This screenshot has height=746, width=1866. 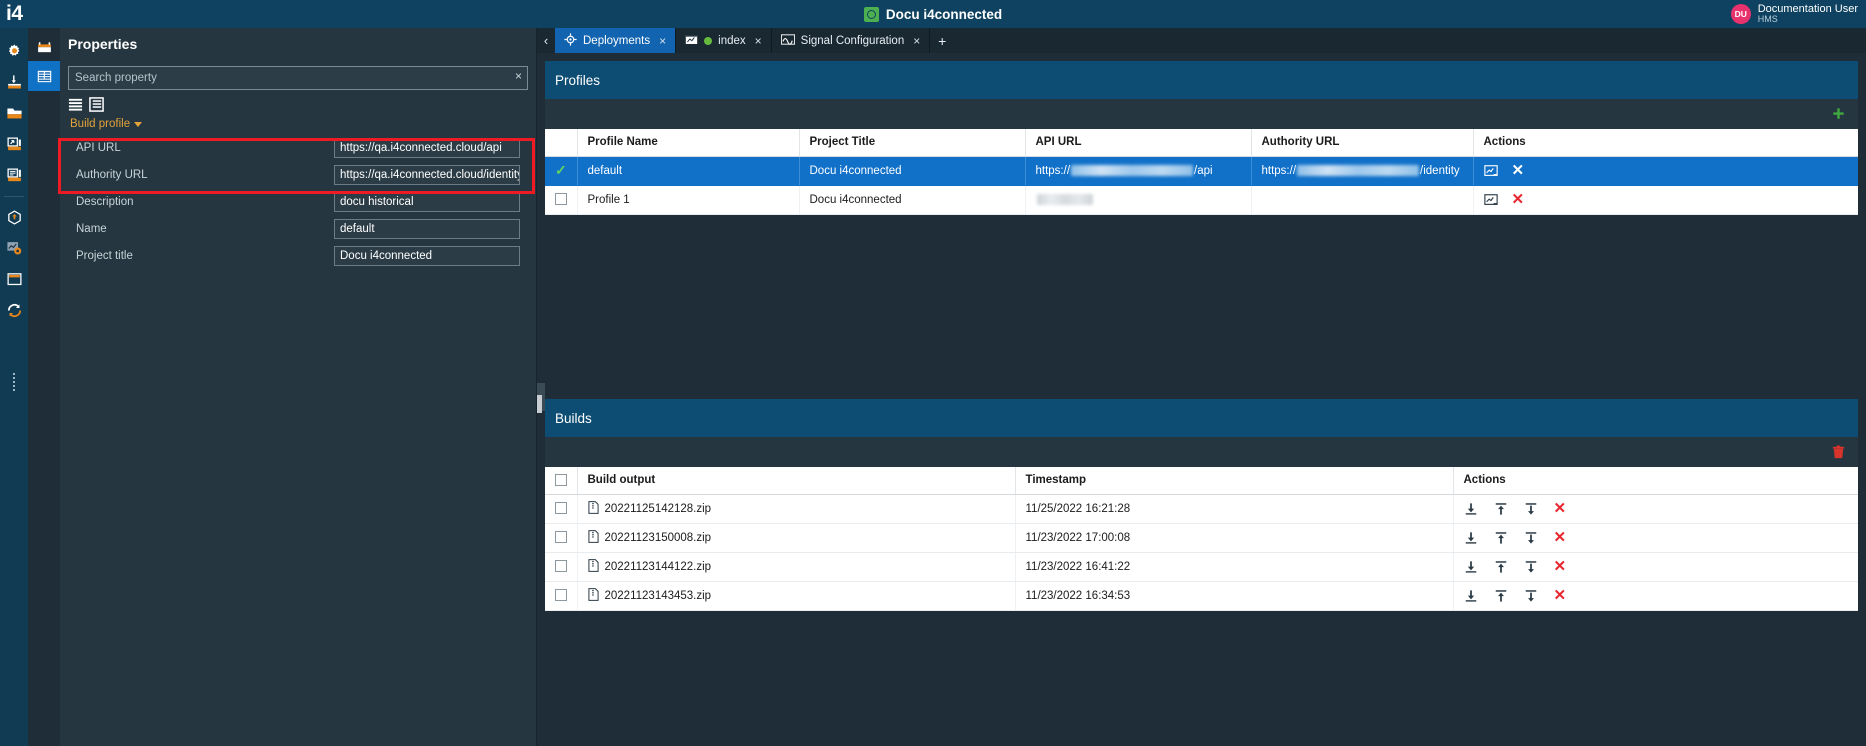 I want to click on col-api-url: API URL, so click(x=1138, y=143).